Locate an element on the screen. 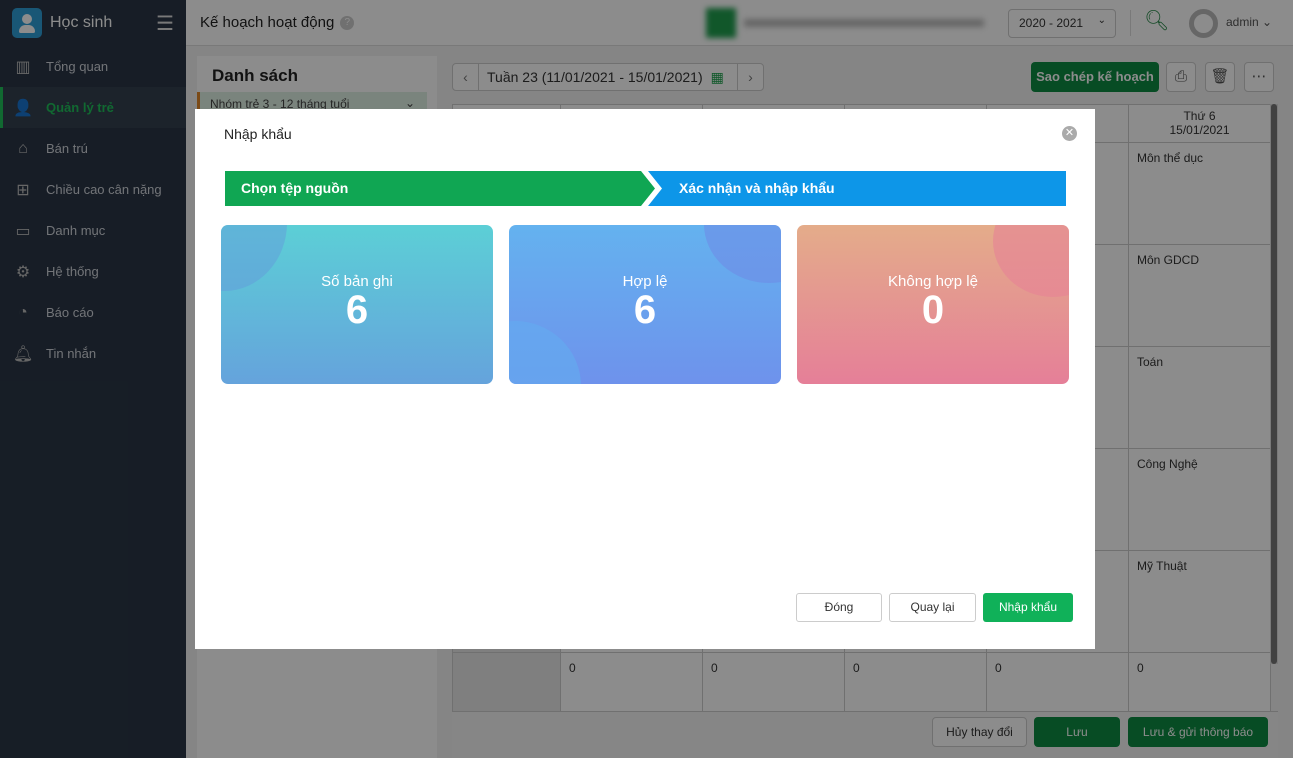 The width and height of the screenshot is (1293, 758). close-button: Đóng is located at coordinates (839, 607).